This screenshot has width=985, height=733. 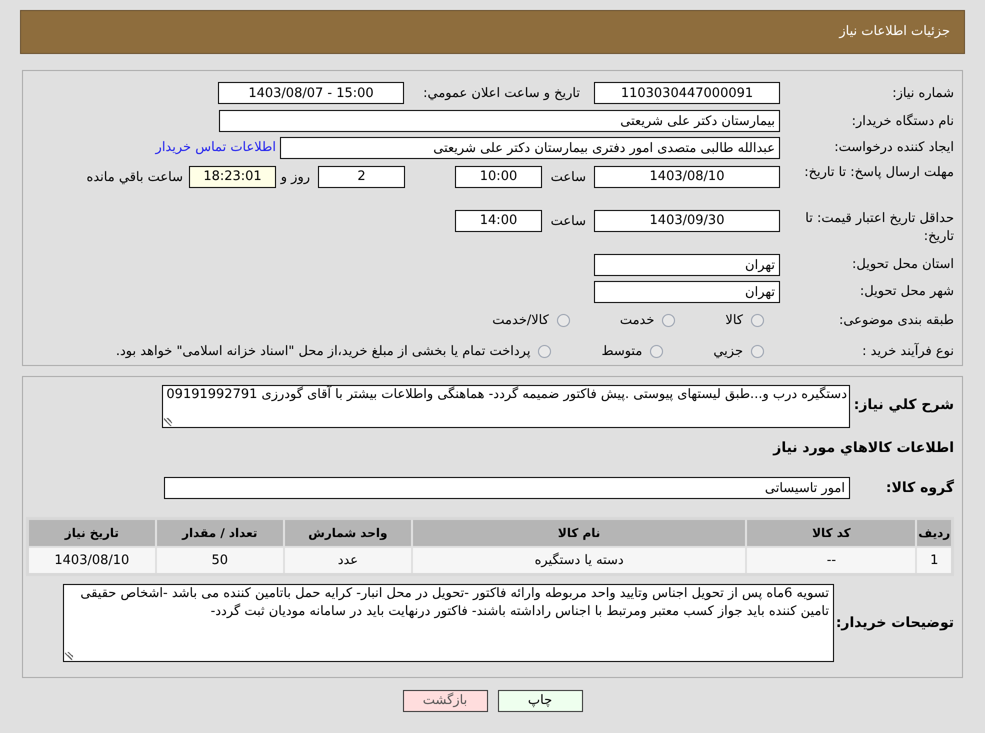 What do you see at coordinates (311, 93) in the screenshot?
I see `text-field: 1403/08/07 - 15:00` at bounding box center [311, 93].